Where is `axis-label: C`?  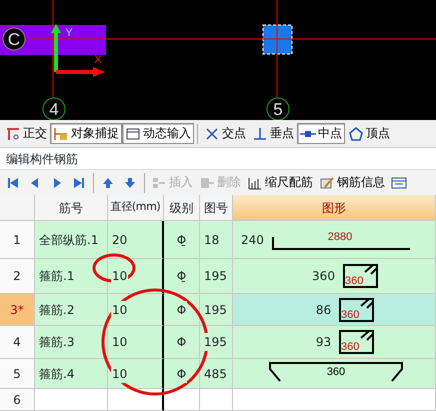
axis-label: C is located at coordinates (14, 39).